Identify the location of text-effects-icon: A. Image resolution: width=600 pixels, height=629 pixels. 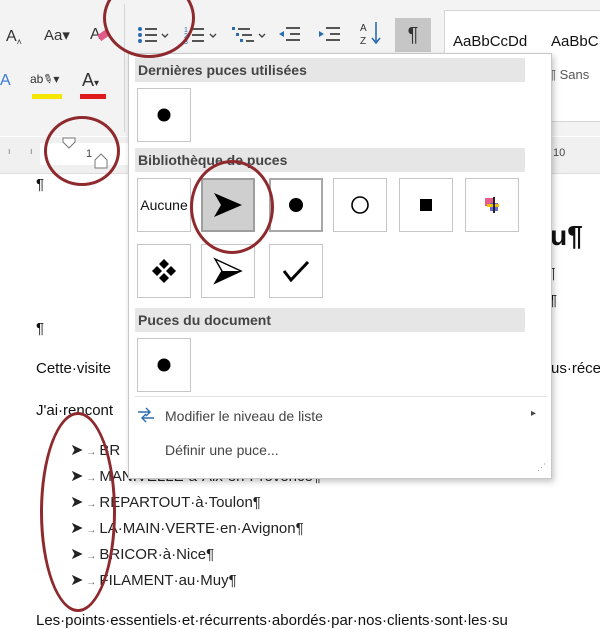
(5, 81).